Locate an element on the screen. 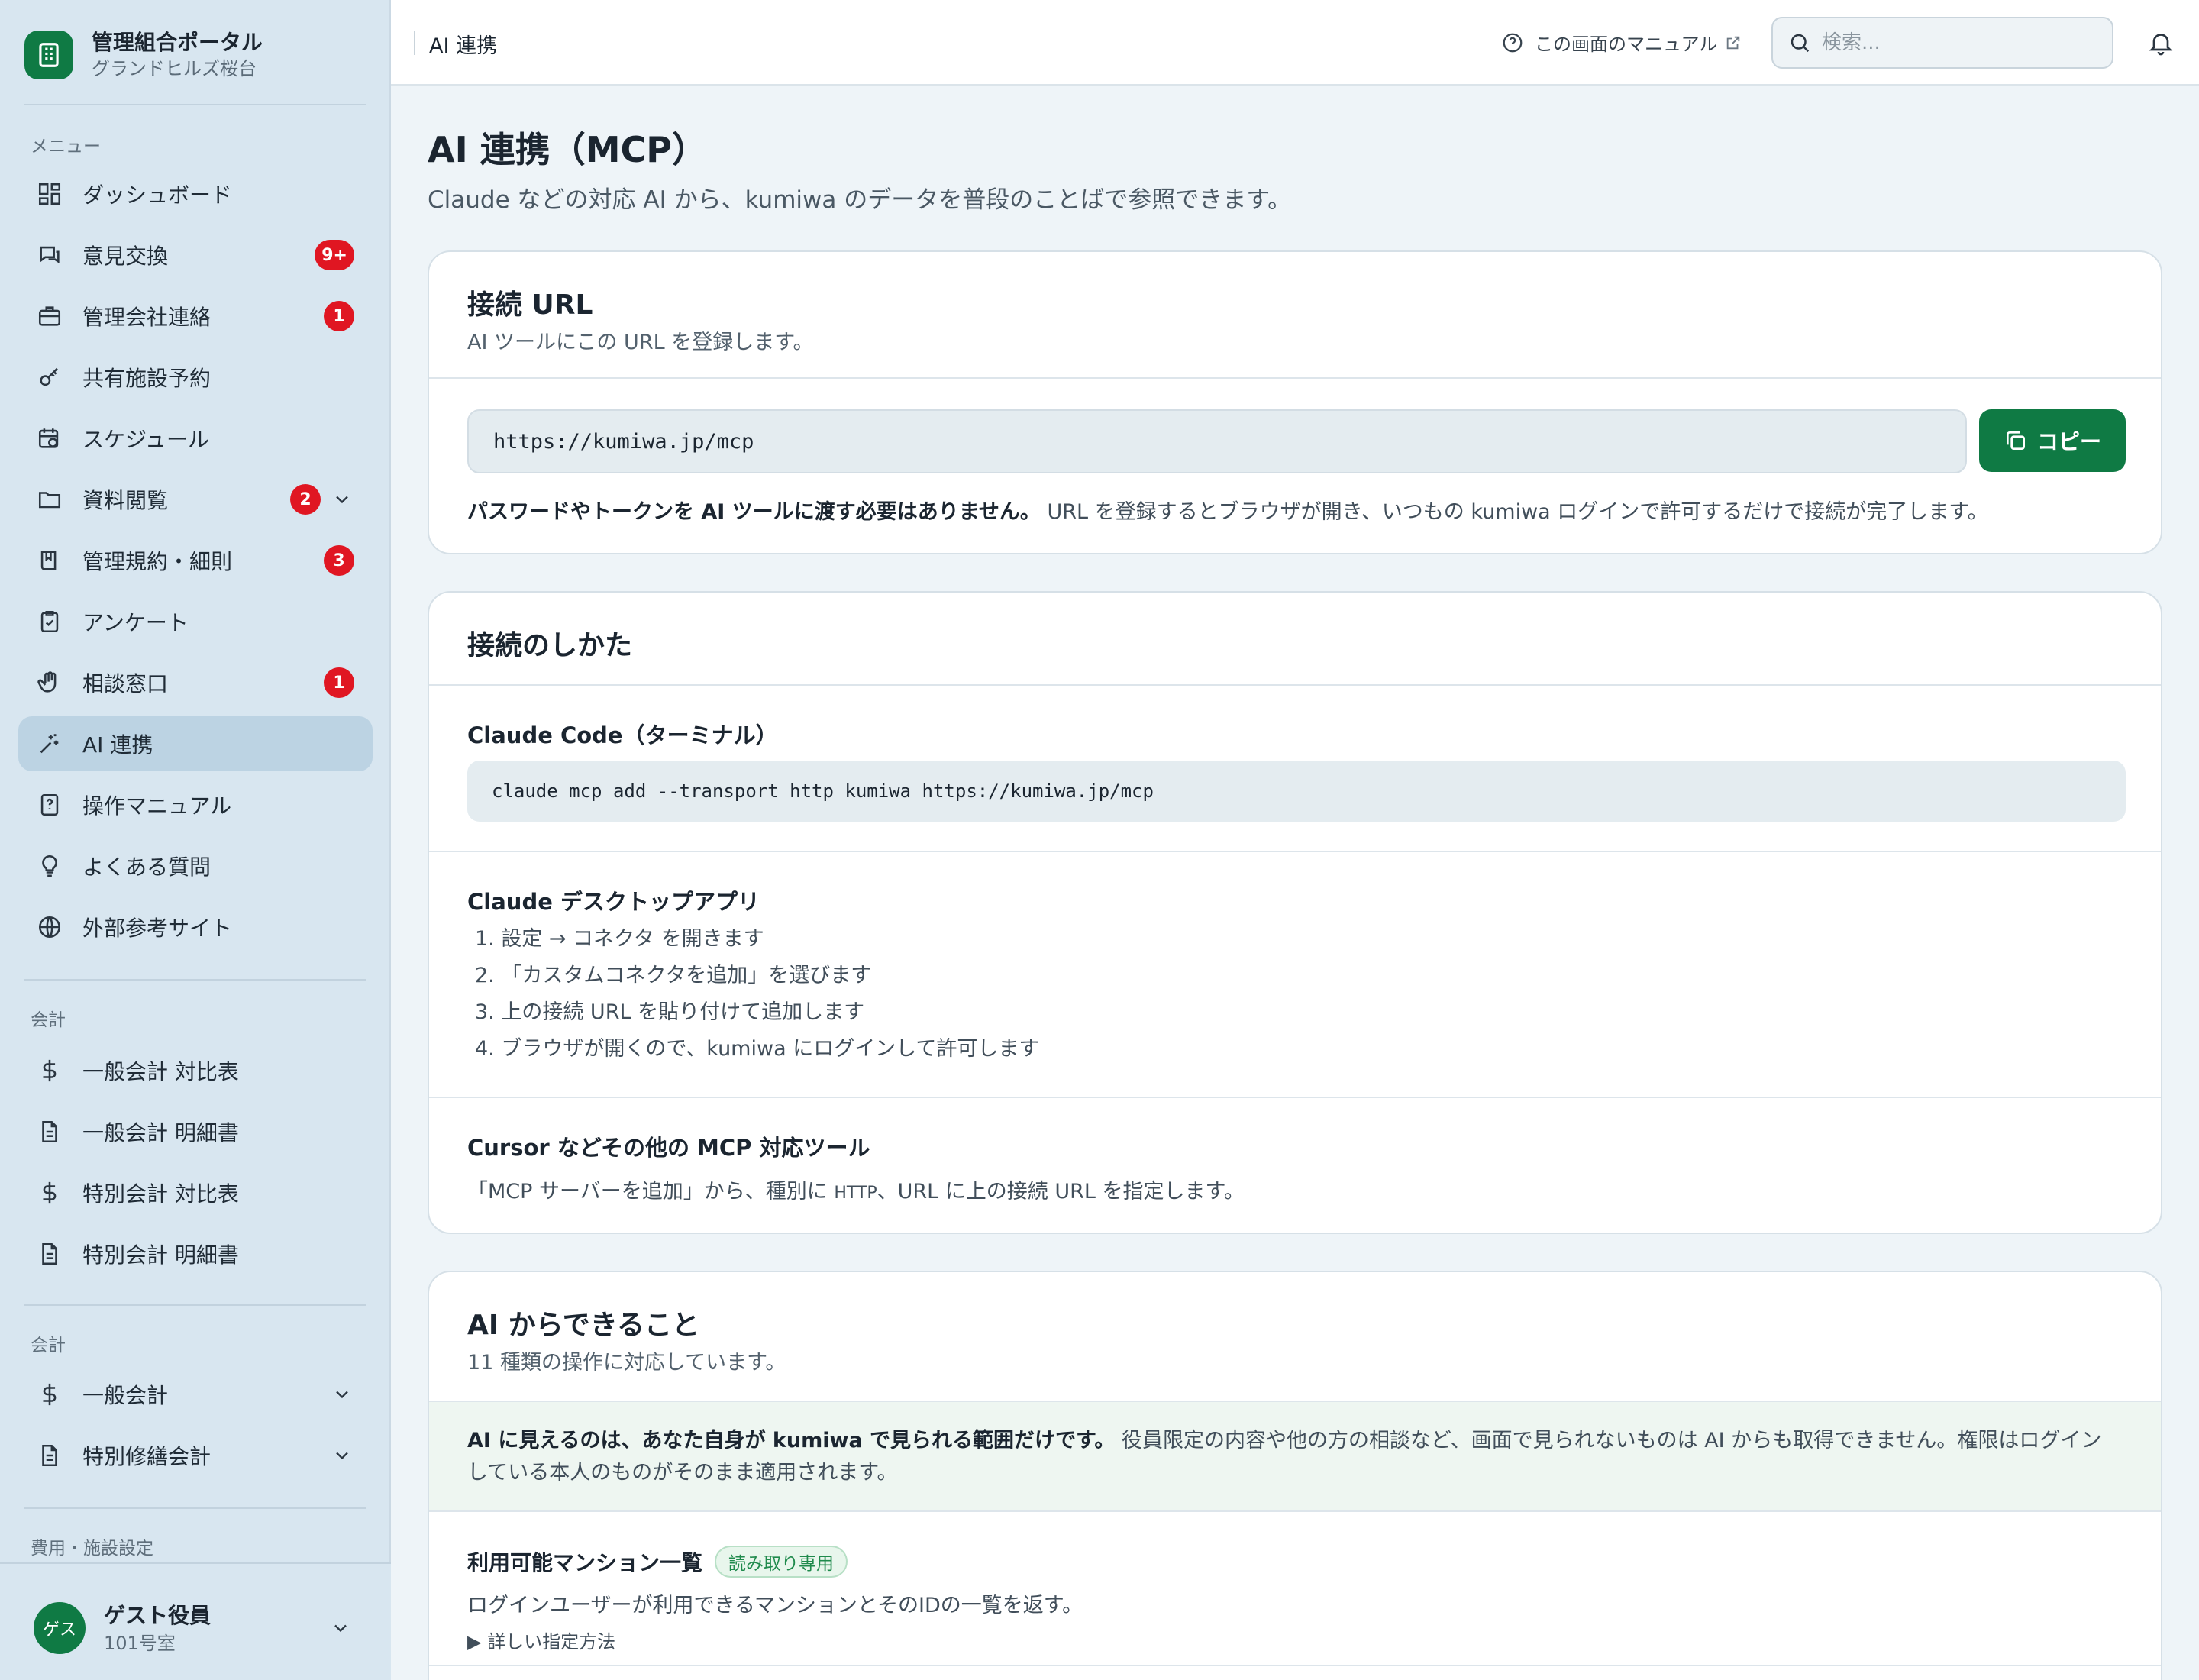  sidebar-item-label: 管理会社連絡 is located at coordinates (147, 317).